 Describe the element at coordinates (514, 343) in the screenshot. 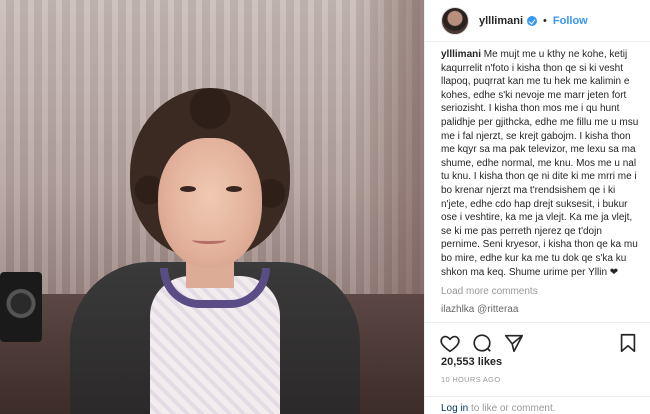

I see `share-icon` at that location.